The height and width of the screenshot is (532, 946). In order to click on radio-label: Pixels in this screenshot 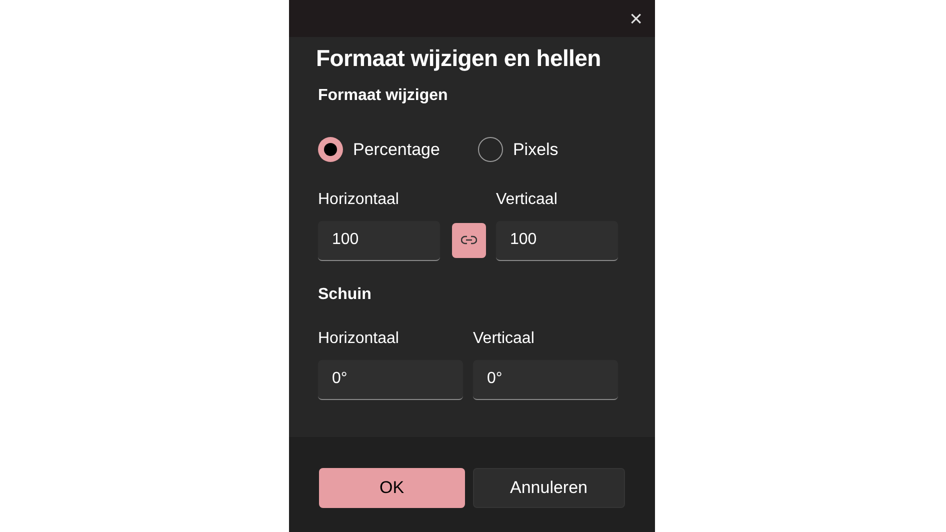, I will do `click(535, 150)`.